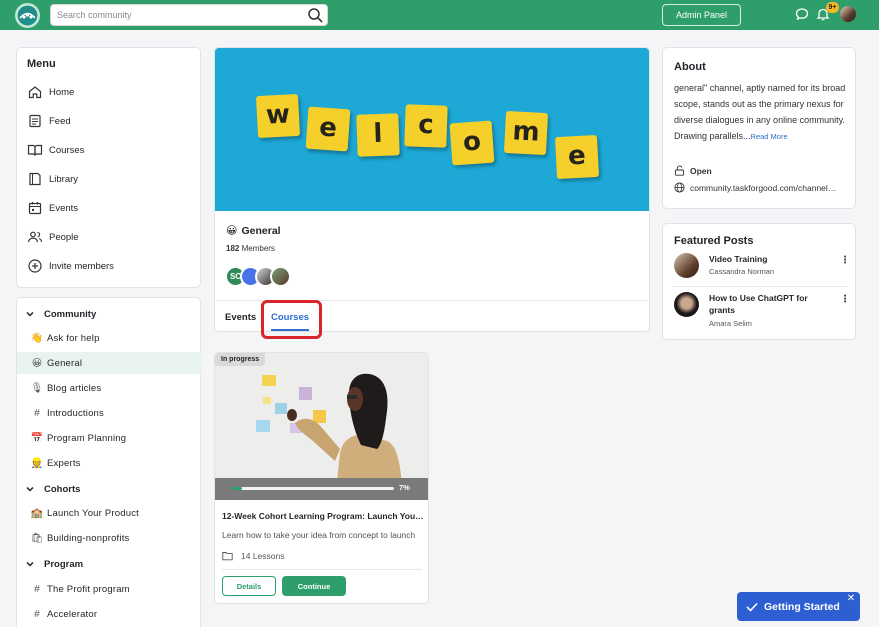 The image size is (879, 627). What do you see at coordinates (35, 237) in the screenshot?
I see `people-icon` at bounding box center [35, 237].